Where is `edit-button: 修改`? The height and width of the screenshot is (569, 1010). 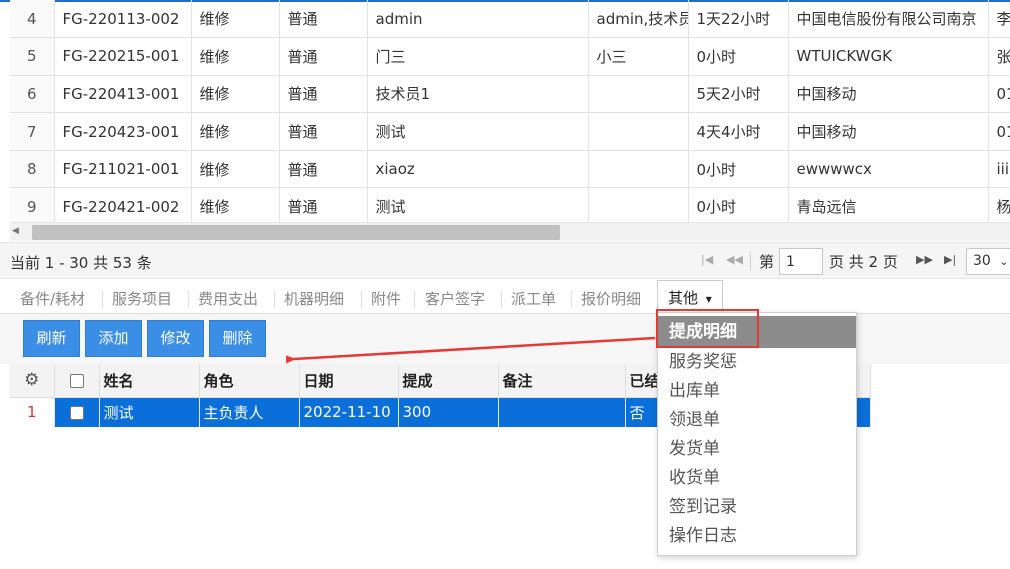 edit-button: 修改 is located at coordinates (175, 338).